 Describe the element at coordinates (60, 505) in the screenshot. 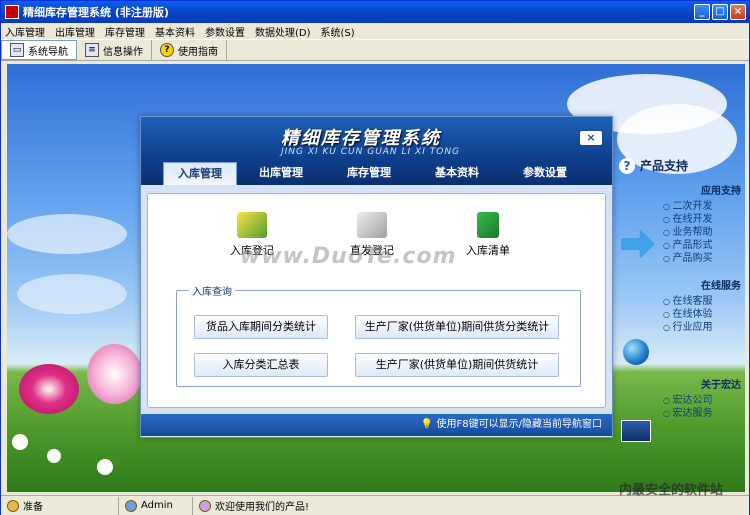

I see `status-state-panel: 准备` at that location.